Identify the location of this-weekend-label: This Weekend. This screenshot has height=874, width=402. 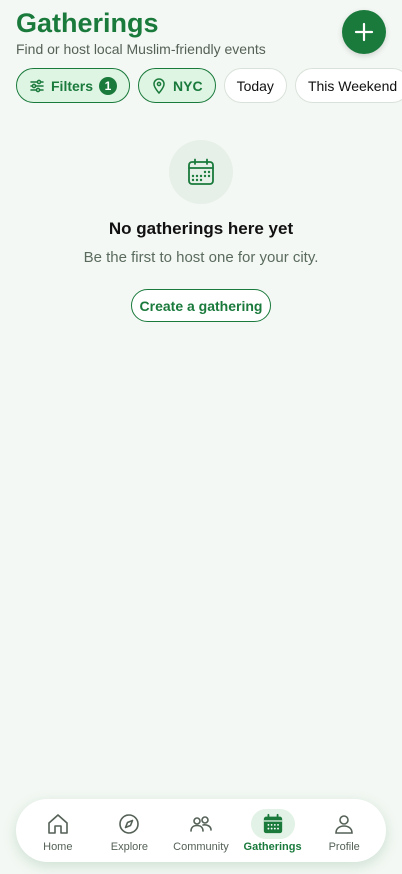
(352, 85).